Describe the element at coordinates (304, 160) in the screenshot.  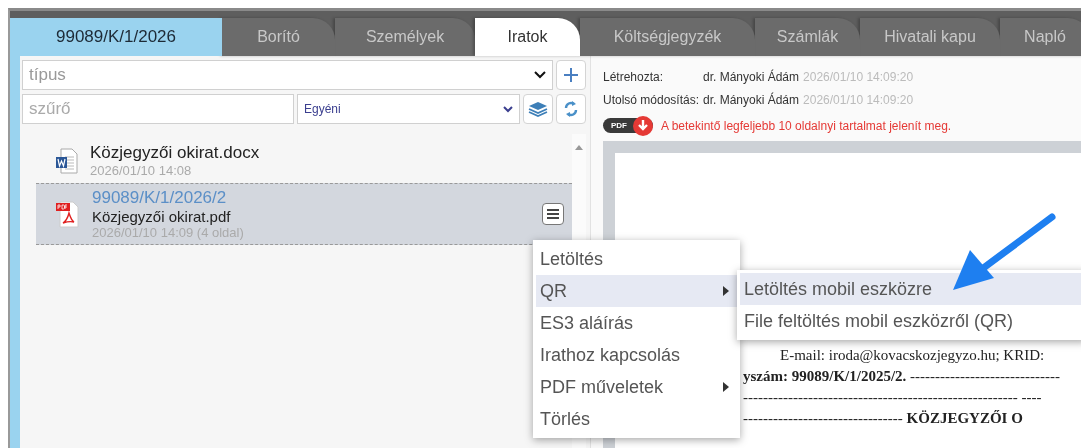
I see `document-item: Közjegyzői okirat.docx 2026/01/10 14:08` at that location.